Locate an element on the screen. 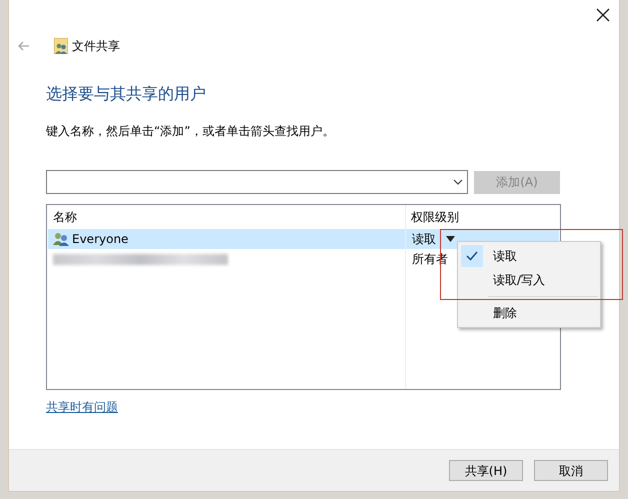 The height and width of the screenshot is (499, 628). menu-item: 读取/写入 is located at coordinates (529, 280).